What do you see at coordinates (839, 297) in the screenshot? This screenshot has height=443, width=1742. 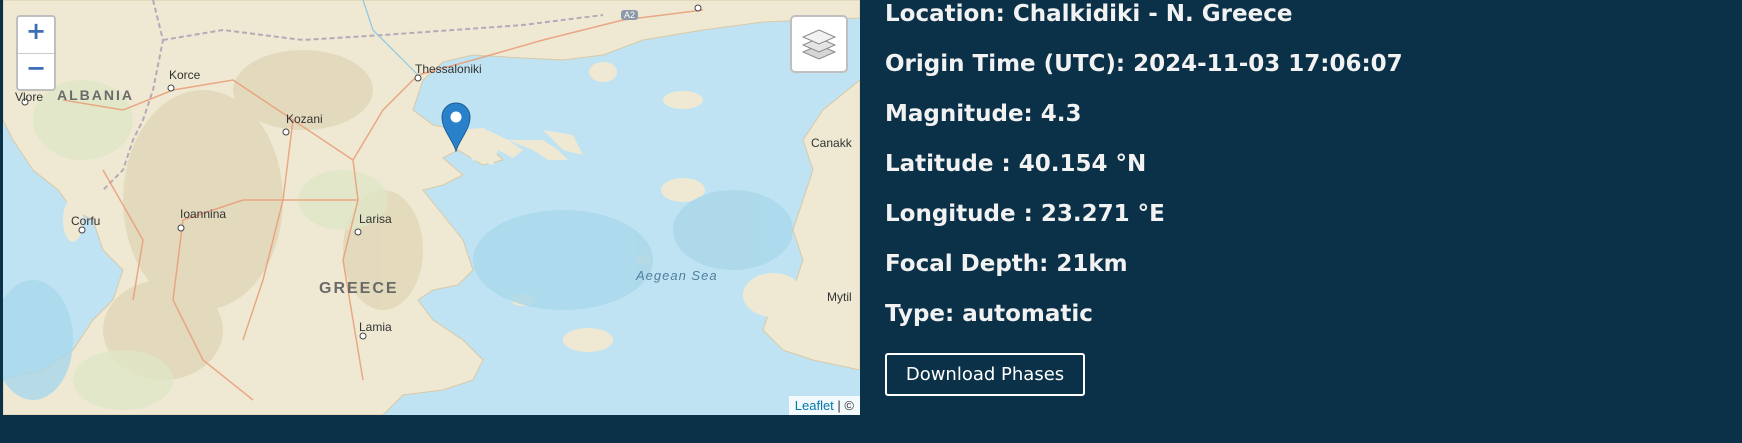 I see `map-label-mytilene: Mytil` at bounding box center [839, 297].